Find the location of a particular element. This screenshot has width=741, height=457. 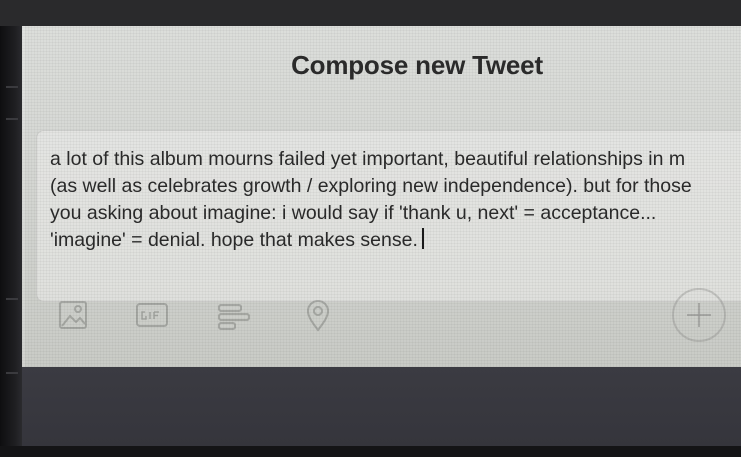

dialog-title: Compose new Tweet is located at coordinates (417, 65).